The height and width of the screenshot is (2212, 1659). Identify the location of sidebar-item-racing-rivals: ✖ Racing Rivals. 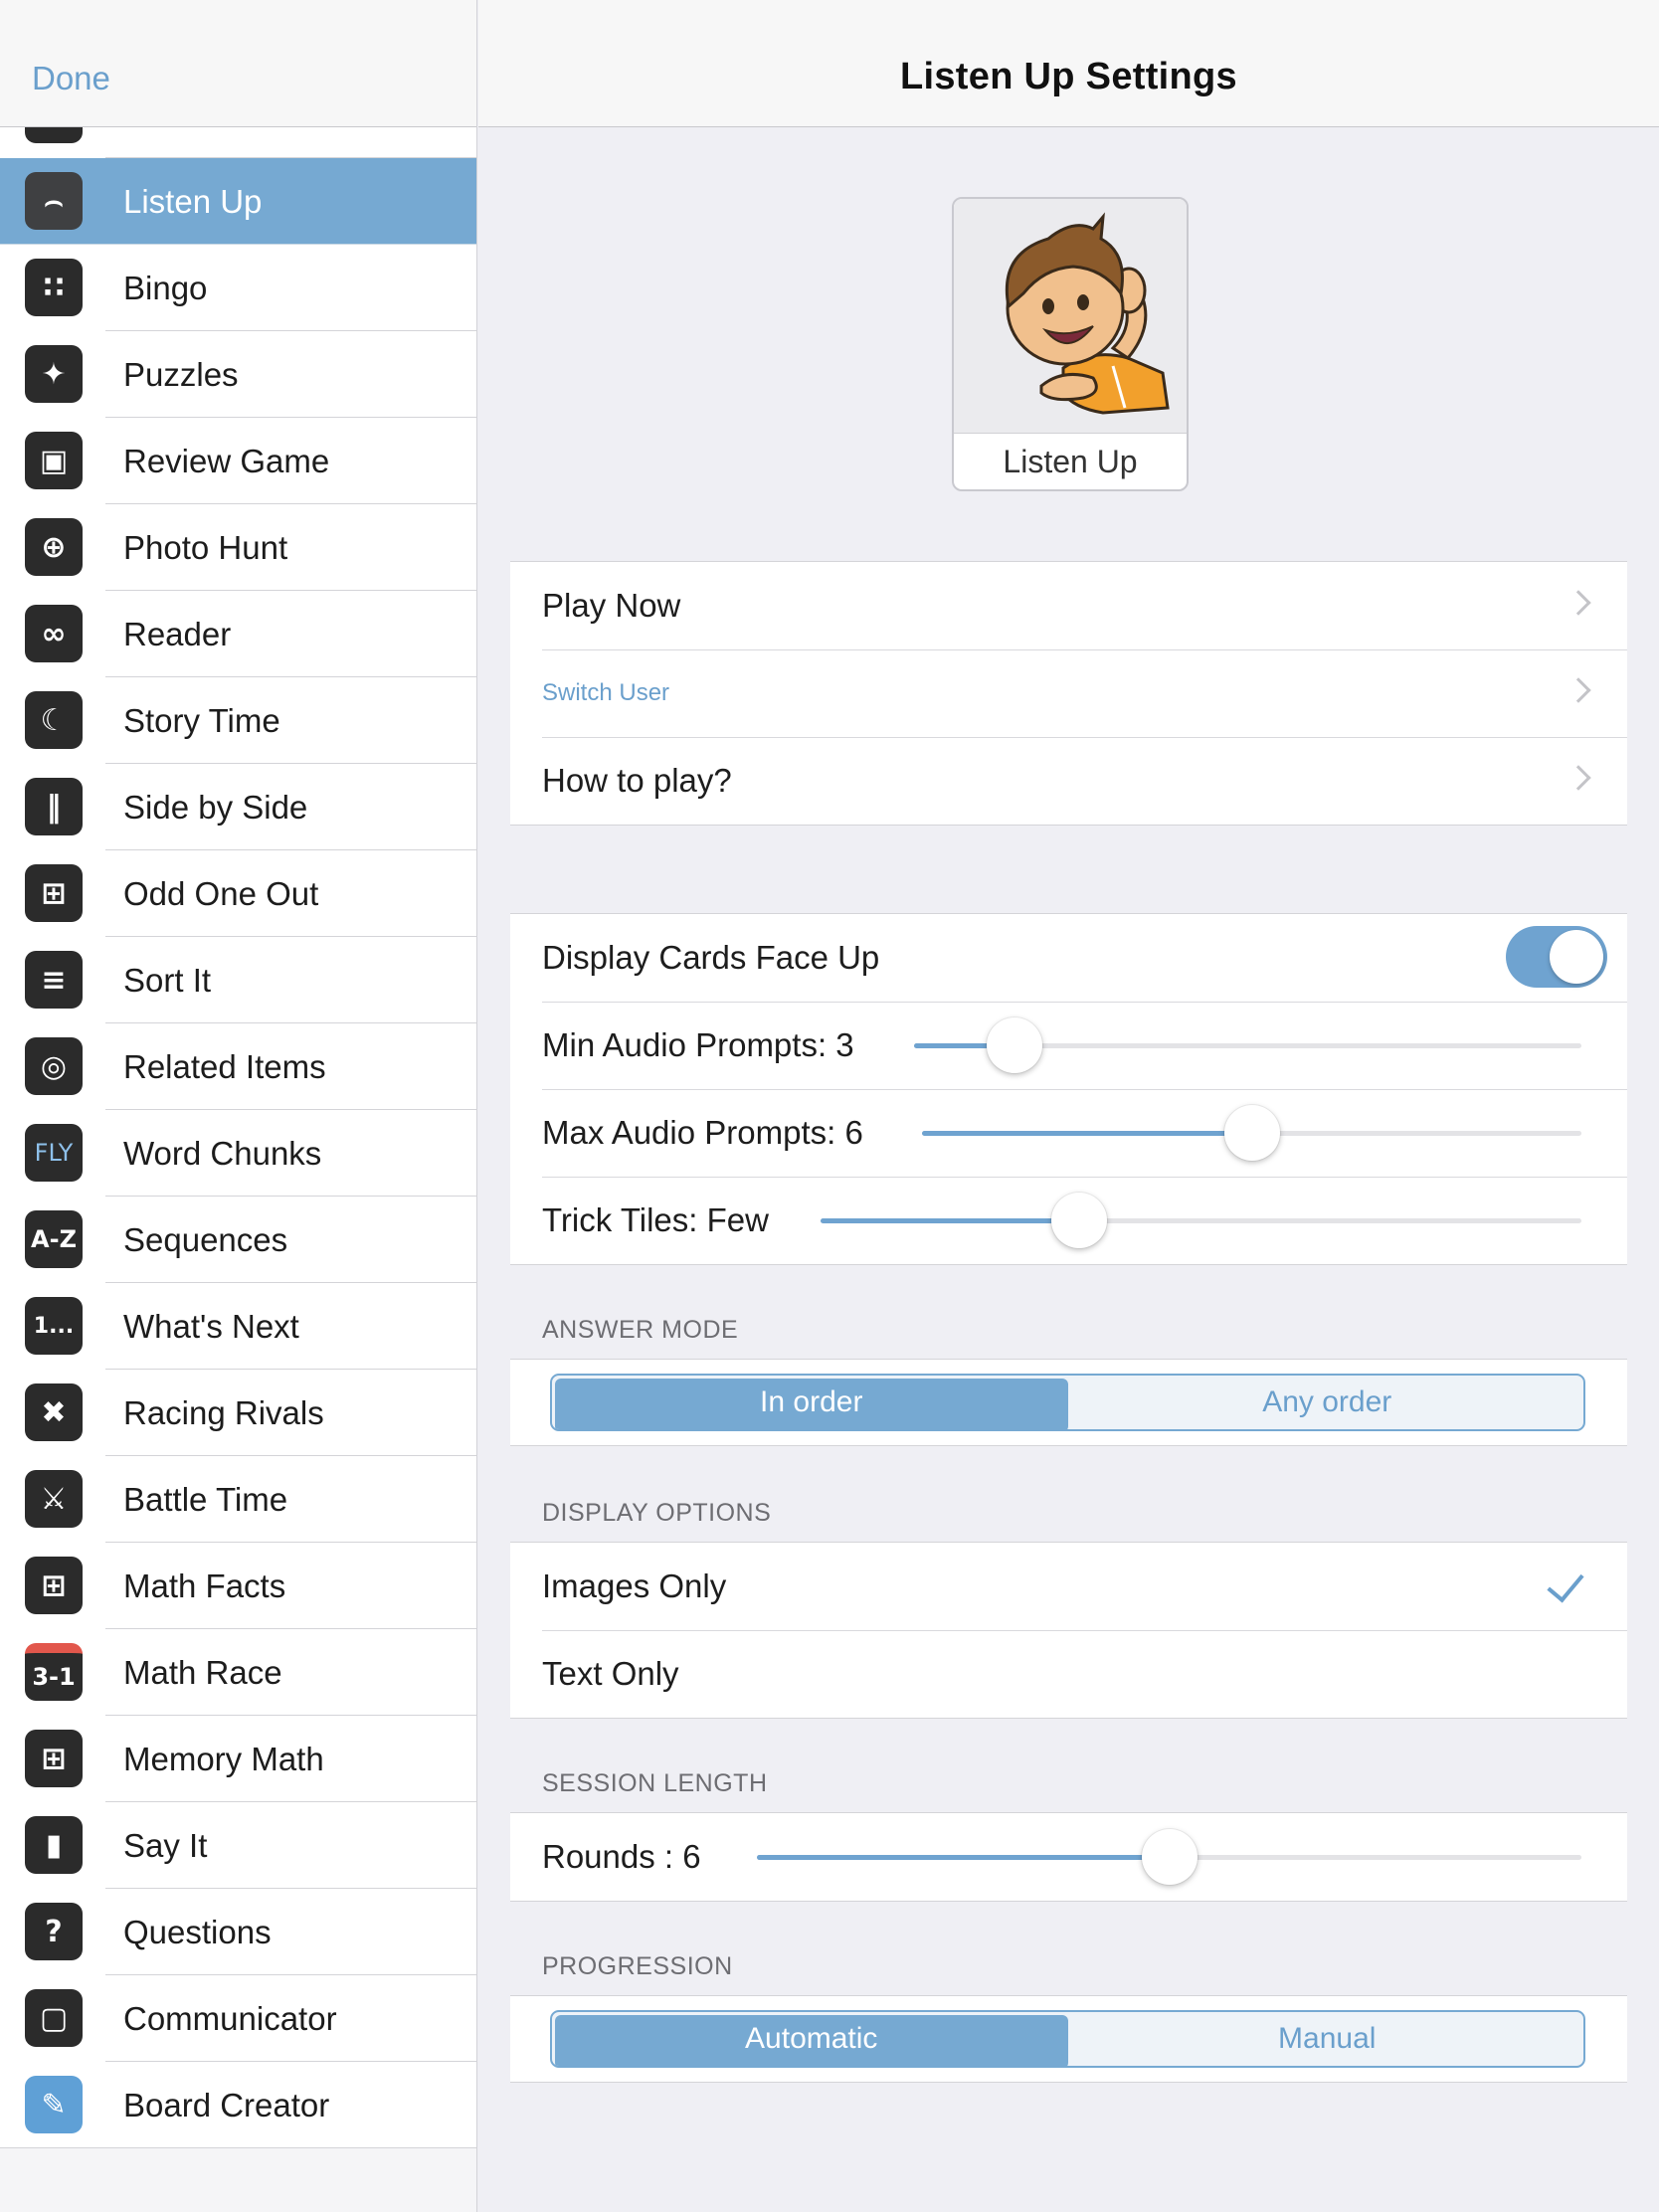
(238, 1413).